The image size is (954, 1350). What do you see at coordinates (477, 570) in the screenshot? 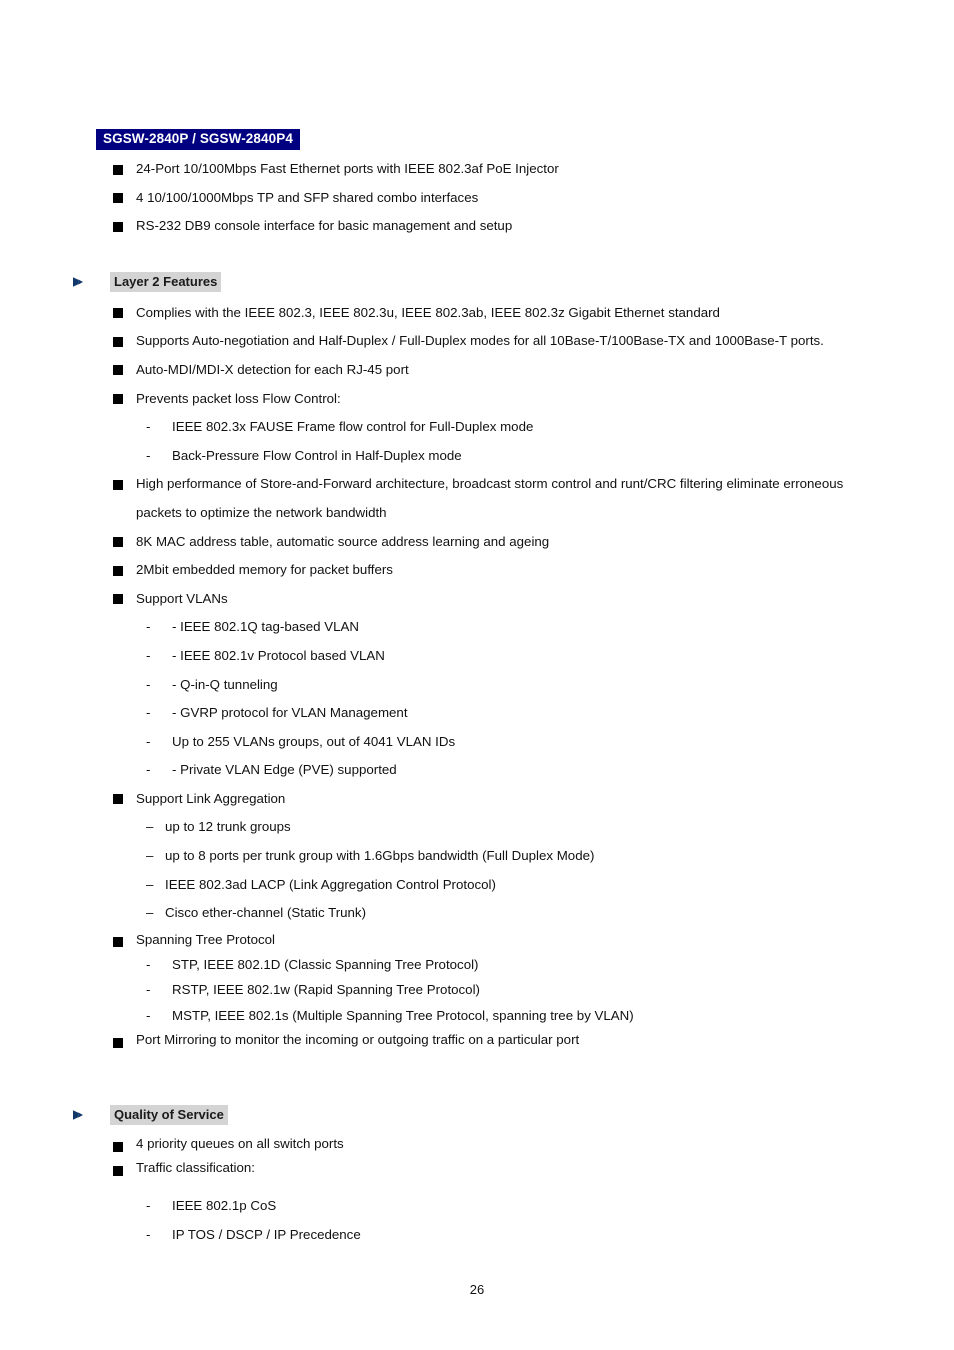
I see `list-item: 2Mbit embedded memory for packet buffers` at bounding box center [477, 570].